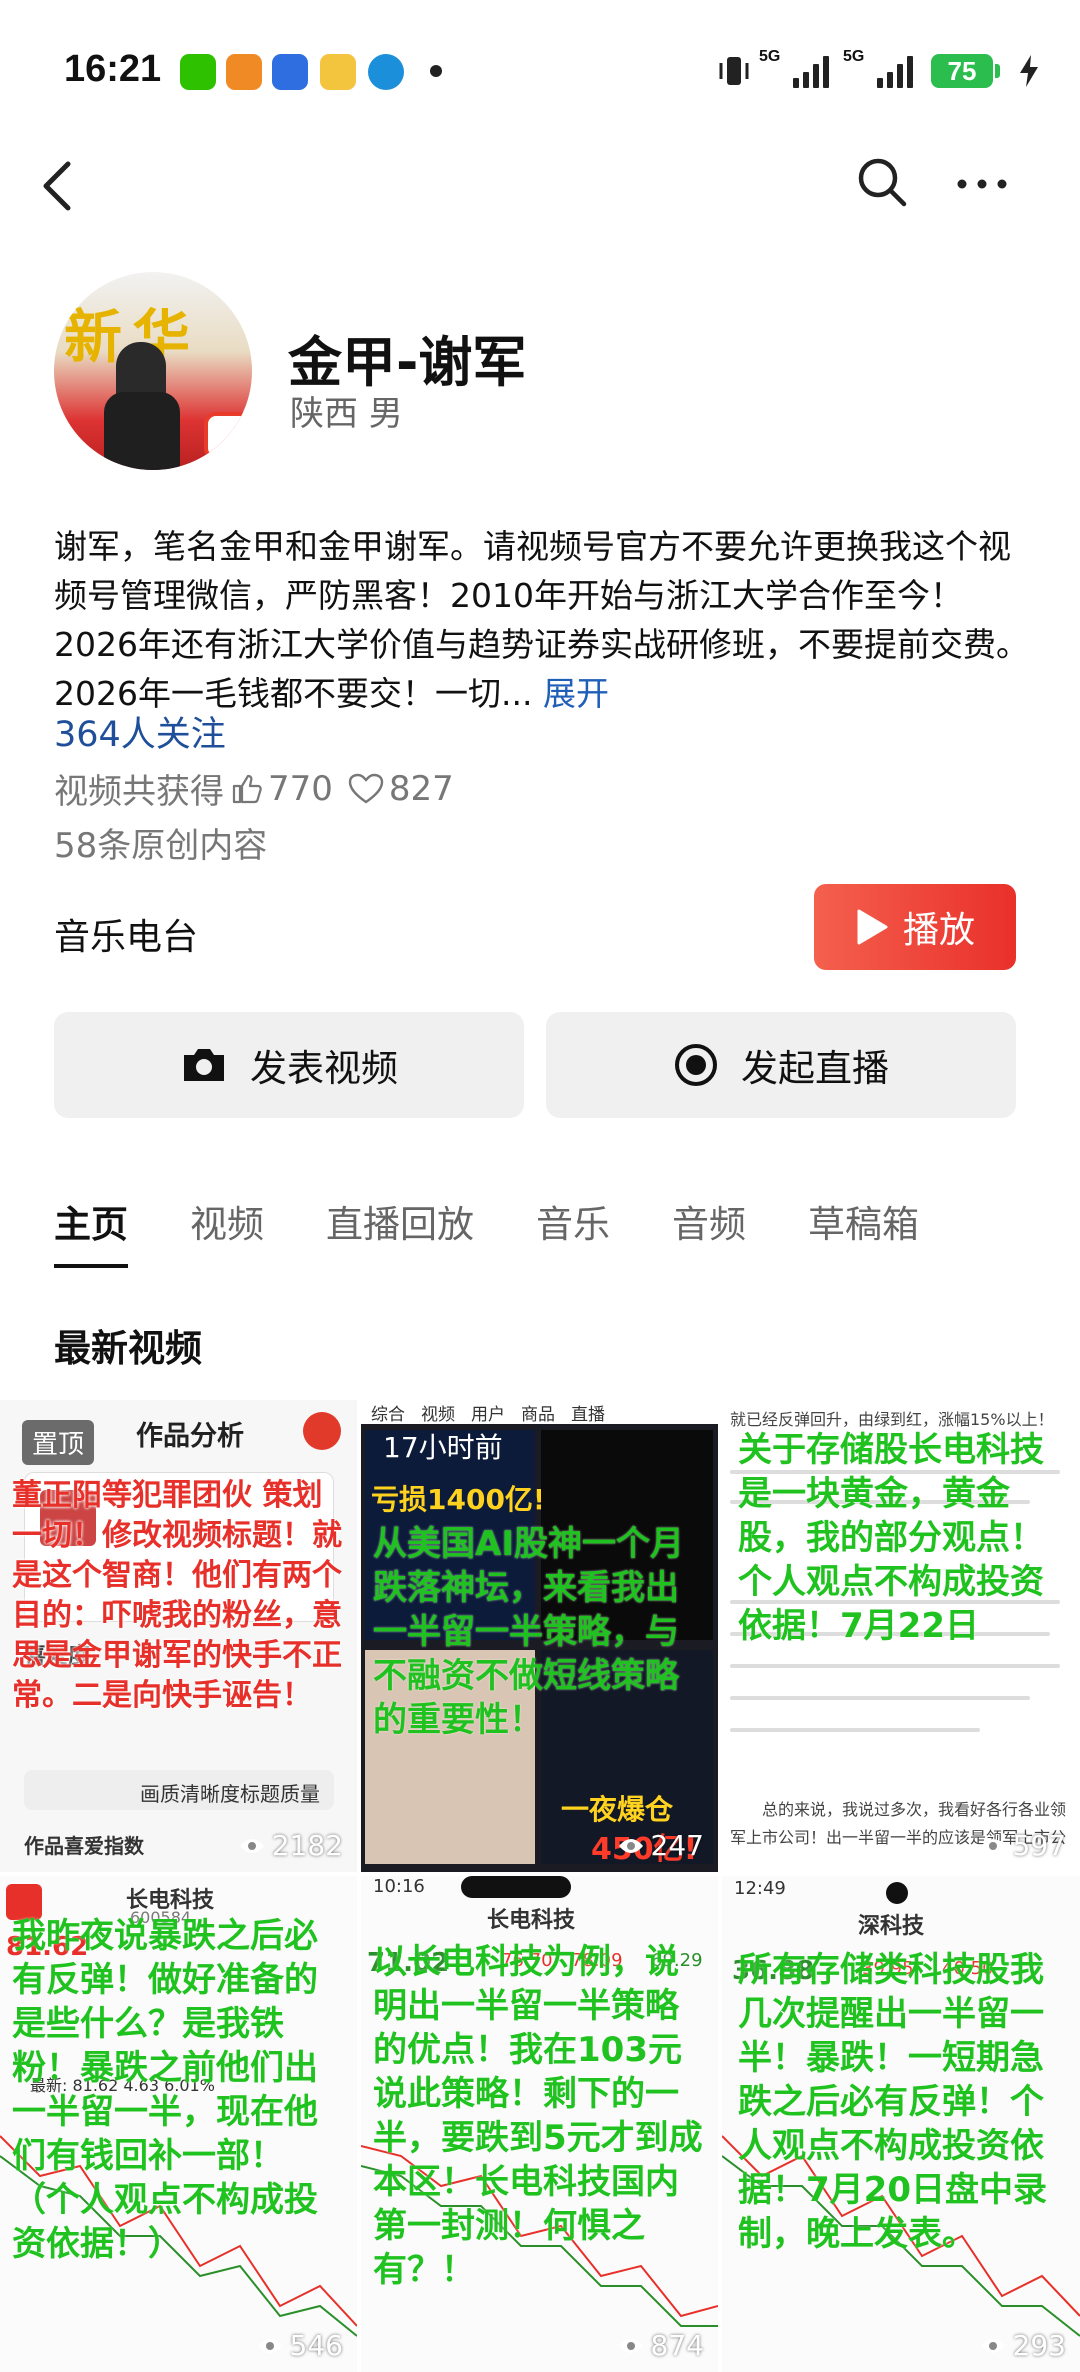 The height and width of the screenshot is (2372, 1080). What do you see at coordinates (58, 1442) in the screenshot?
I see `pinned-badge: 置顶` at bounding box center [58, 1442].